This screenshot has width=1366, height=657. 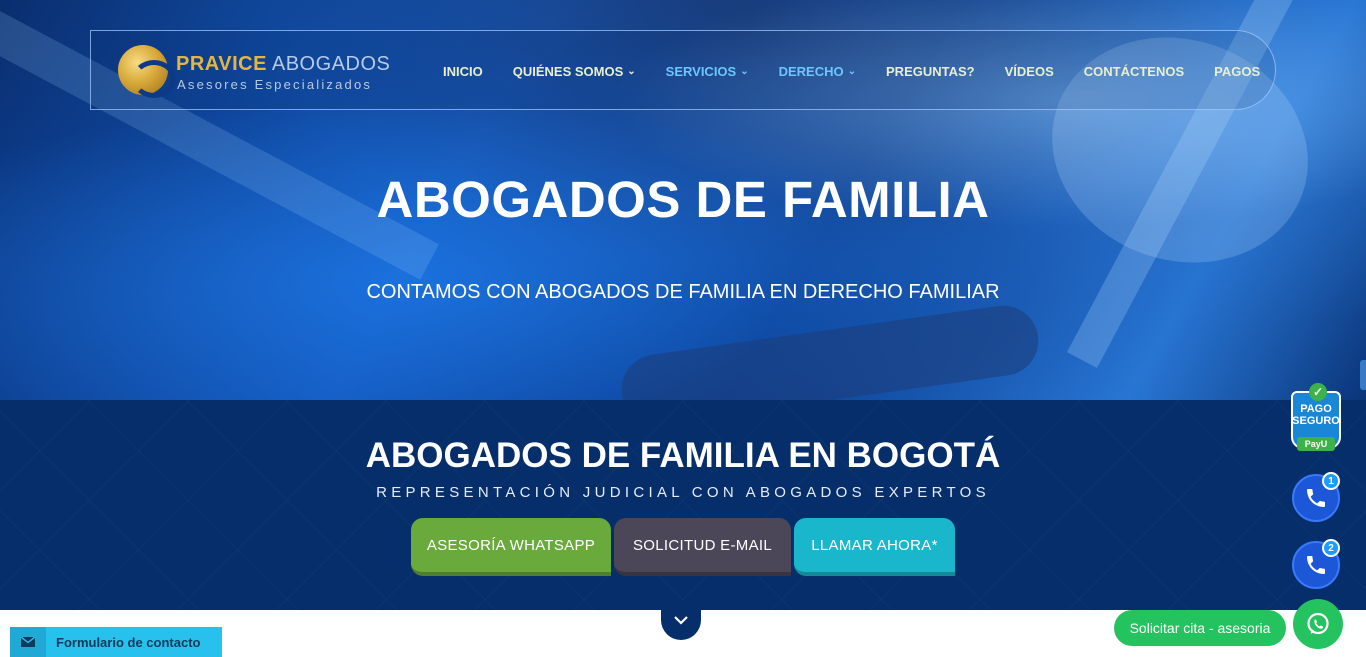 What do you see at coordinates (1331, 548) in the screenshot?
I see `call-line-badge: 2` at bounding box center [1331, 548].